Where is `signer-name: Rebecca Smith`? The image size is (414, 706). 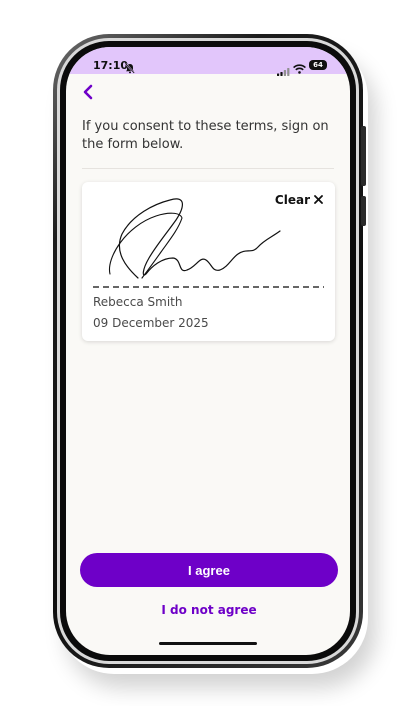 signer-name: Rebecca Smith is located at coordinates (138, 302).